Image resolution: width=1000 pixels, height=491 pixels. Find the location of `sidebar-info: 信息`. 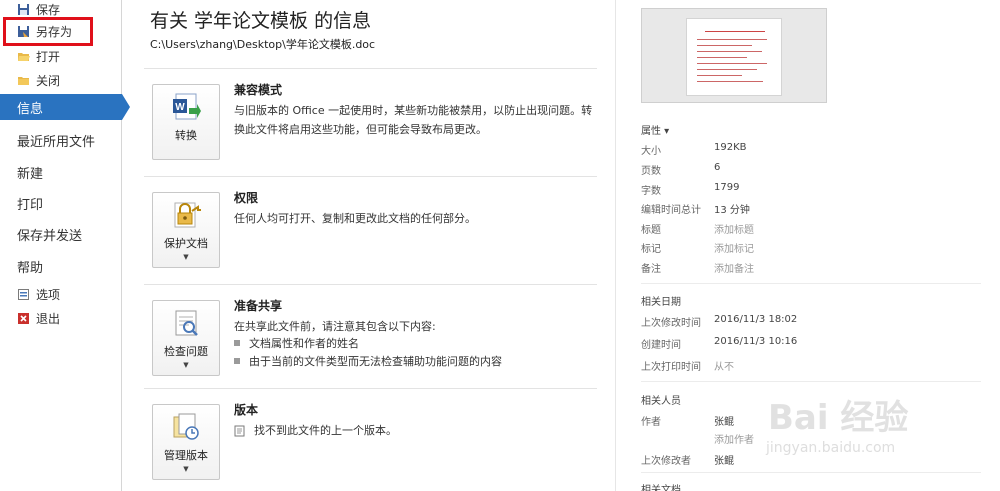

sidebar-info: 信息 is located at coordinates (65, 107).